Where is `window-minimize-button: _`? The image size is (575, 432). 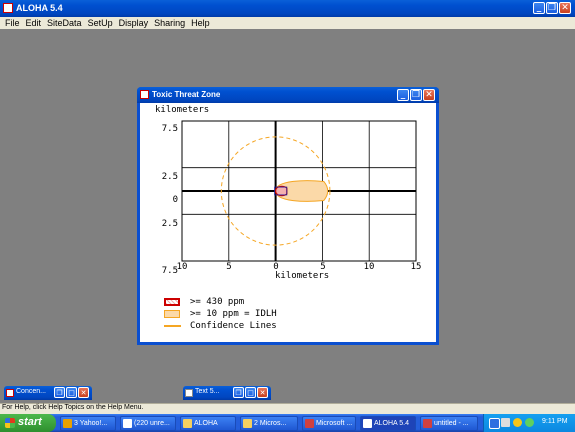 window-minimize-button: _ is located at coordinates (403, 95).